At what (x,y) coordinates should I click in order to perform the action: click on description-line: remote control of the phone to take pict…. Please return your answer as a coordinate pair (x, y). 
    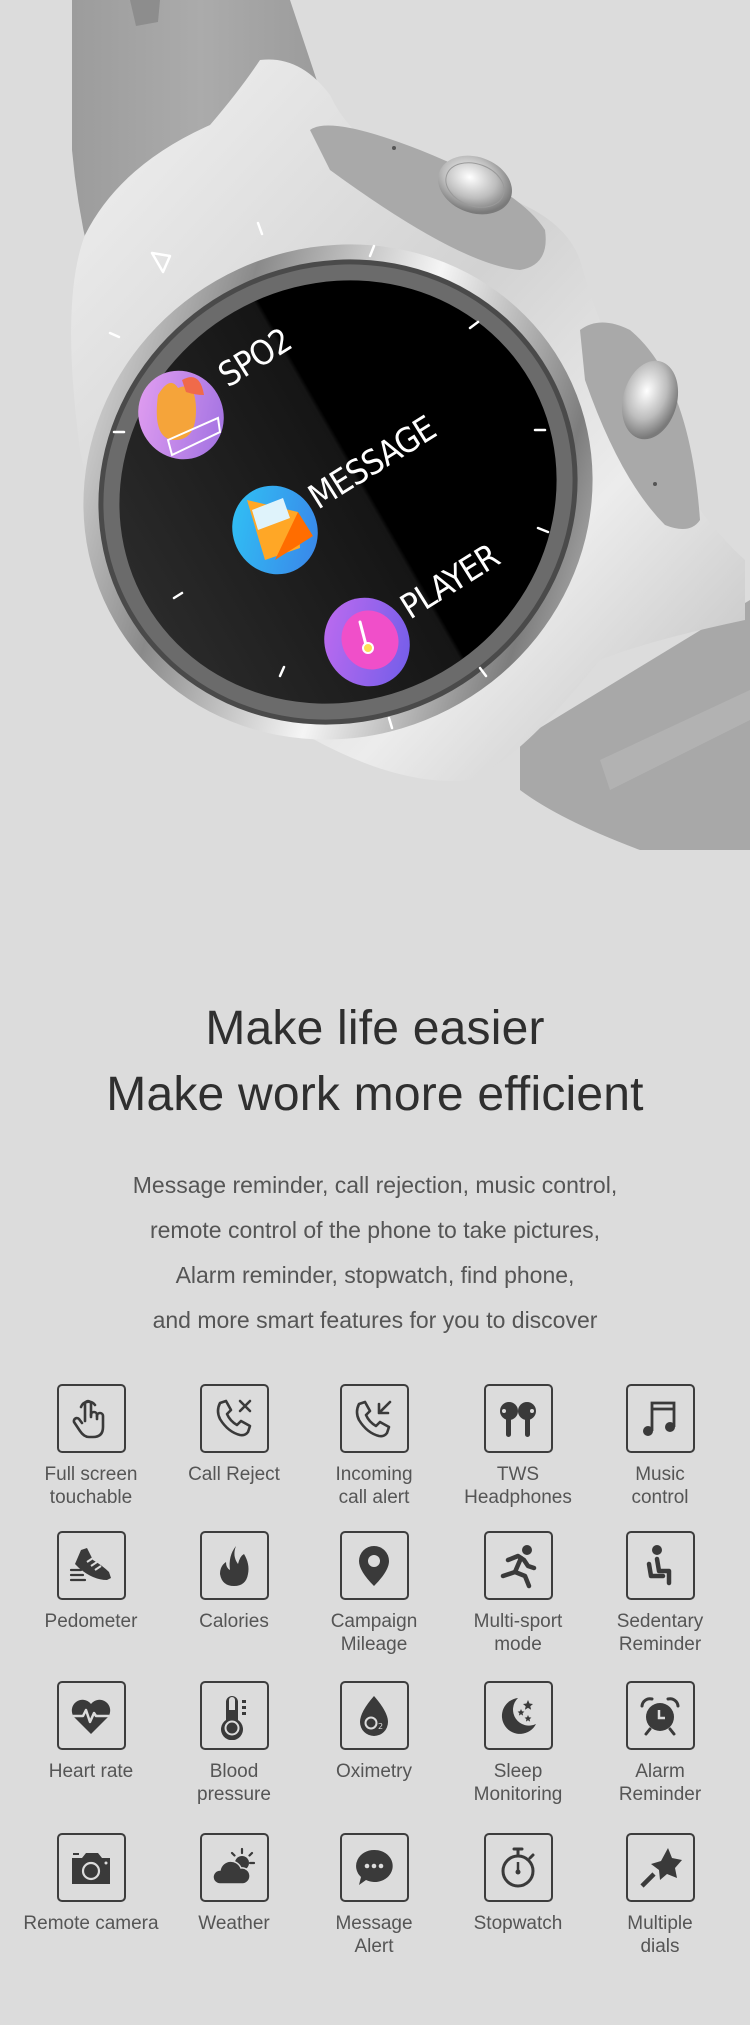
    Looking at the image, I should click on (375, 1230).